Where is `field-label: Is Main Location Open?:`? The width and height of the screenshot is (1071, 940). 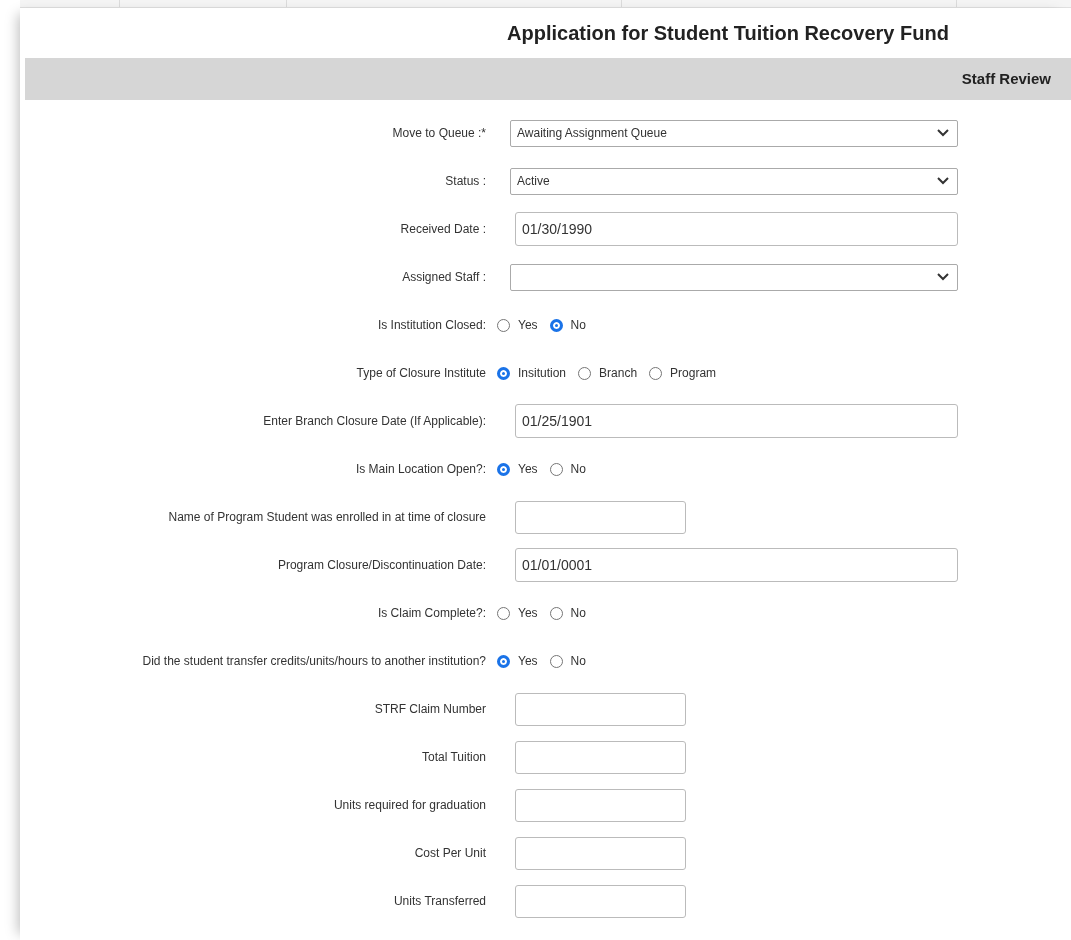
field-label: Is Main Location Open?: is located at coordinates (420, 469).